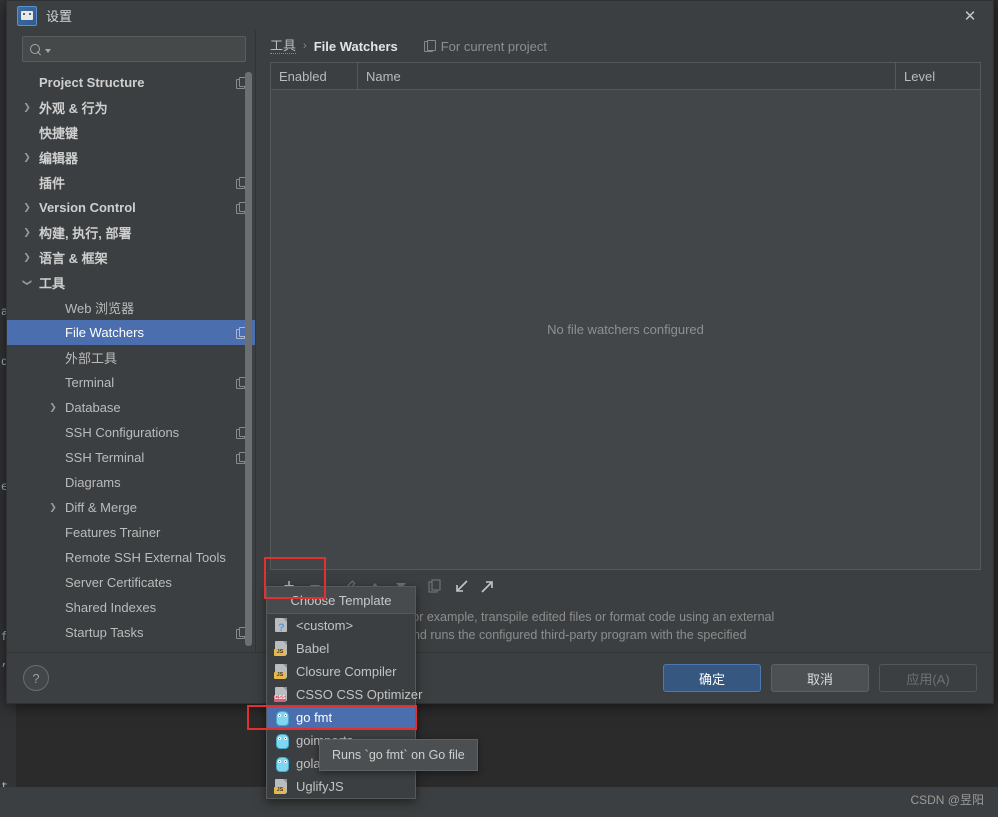 Image resolution: width=998 pixels, height=817 pixels. Describe the element at coordinates (101, 507) in the screenshot. I see `sidebar-item-label: Diff & Merge` at that location.